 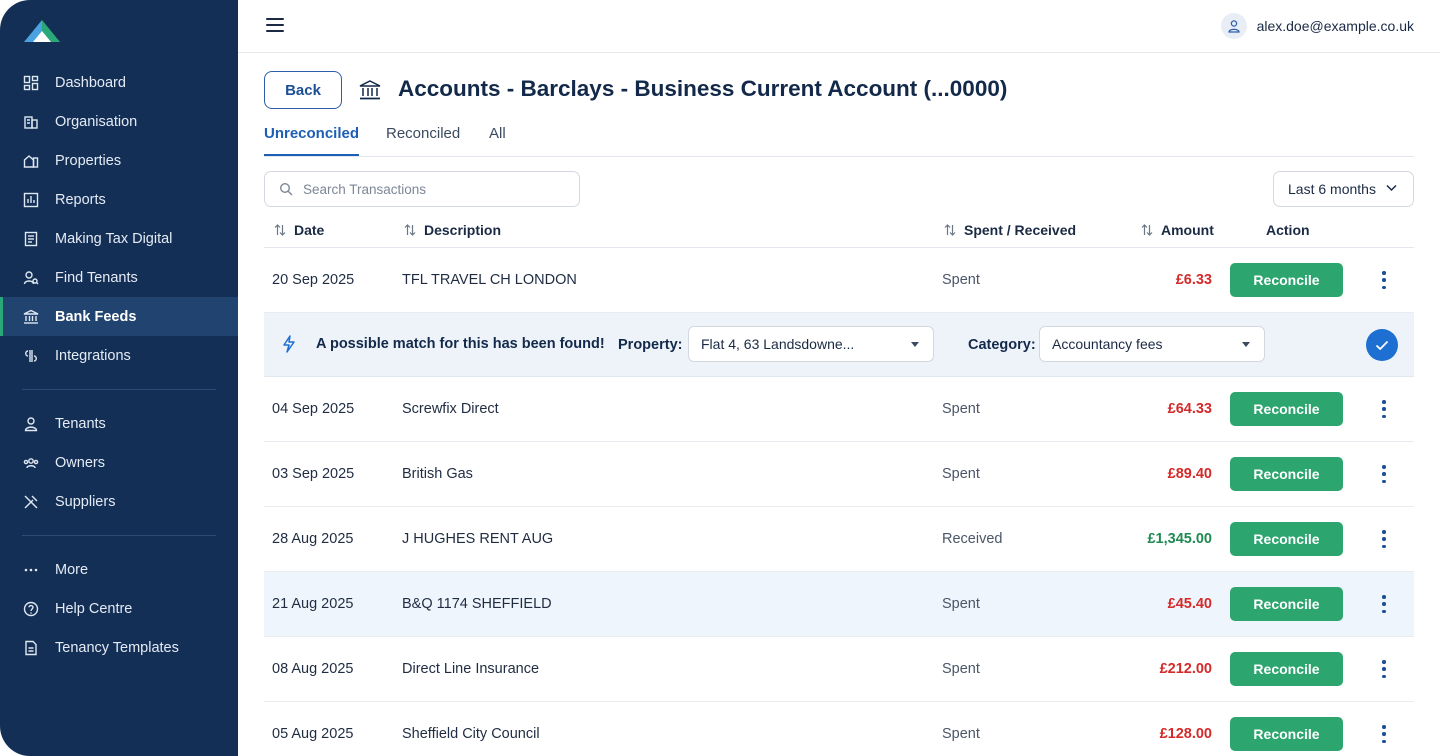 What do you see at coordinates (275, 25) in the screenshot?
I see `menu-icon` at bounding box center [275, 25].